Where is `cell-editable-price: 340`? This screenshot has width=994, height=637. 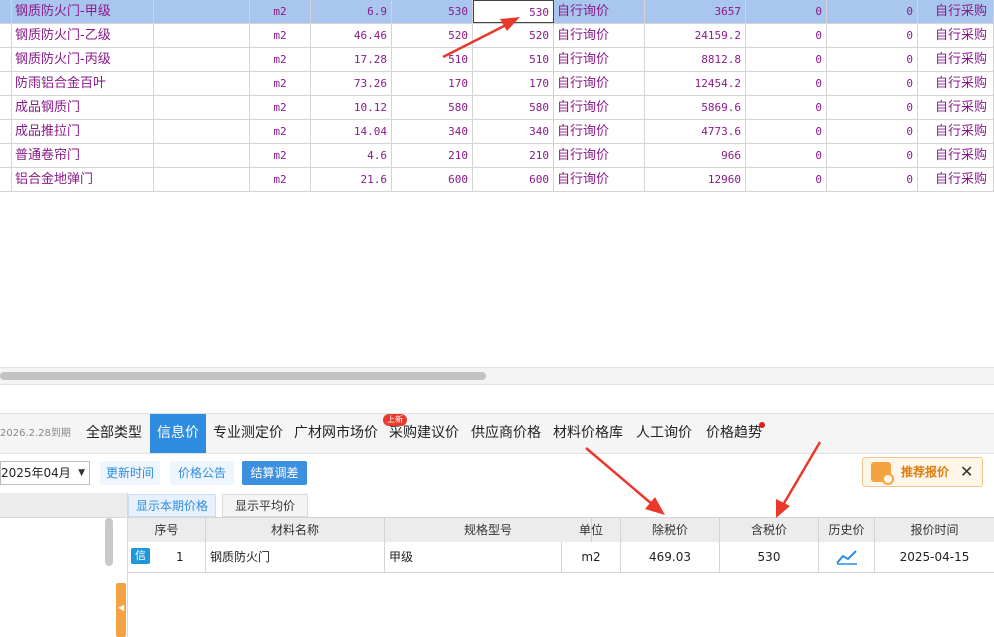
cell-editable-price: 340 is located at coordinates (513, 131).